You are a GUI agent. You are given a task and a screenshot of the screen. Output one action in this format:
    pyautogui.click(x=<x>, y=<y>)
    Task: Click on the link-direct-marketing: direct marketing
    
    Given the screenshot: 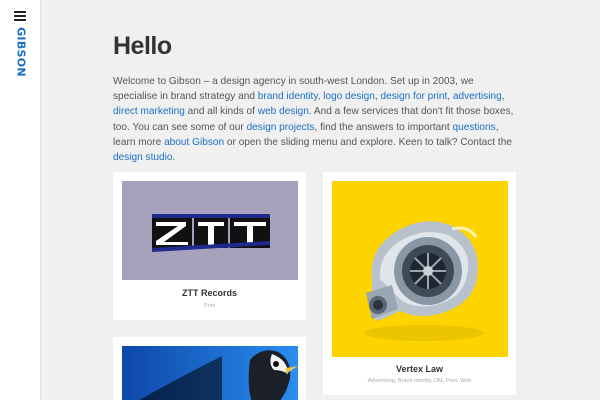 What is the action you would take?
    pyautogui.click(x=149, y=111)
    